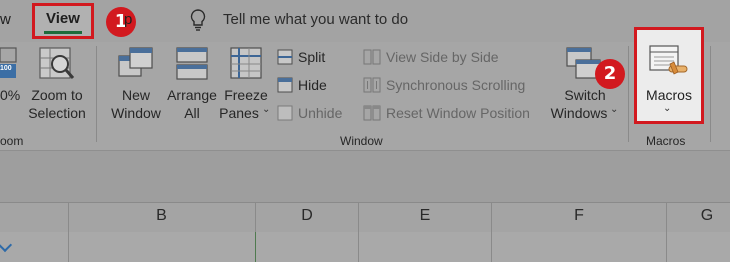 This screenshot has width=730, height=262. Describe the element at coordinates (361, 141) in the screenshot. I see `group-label-window: Window` at that location.